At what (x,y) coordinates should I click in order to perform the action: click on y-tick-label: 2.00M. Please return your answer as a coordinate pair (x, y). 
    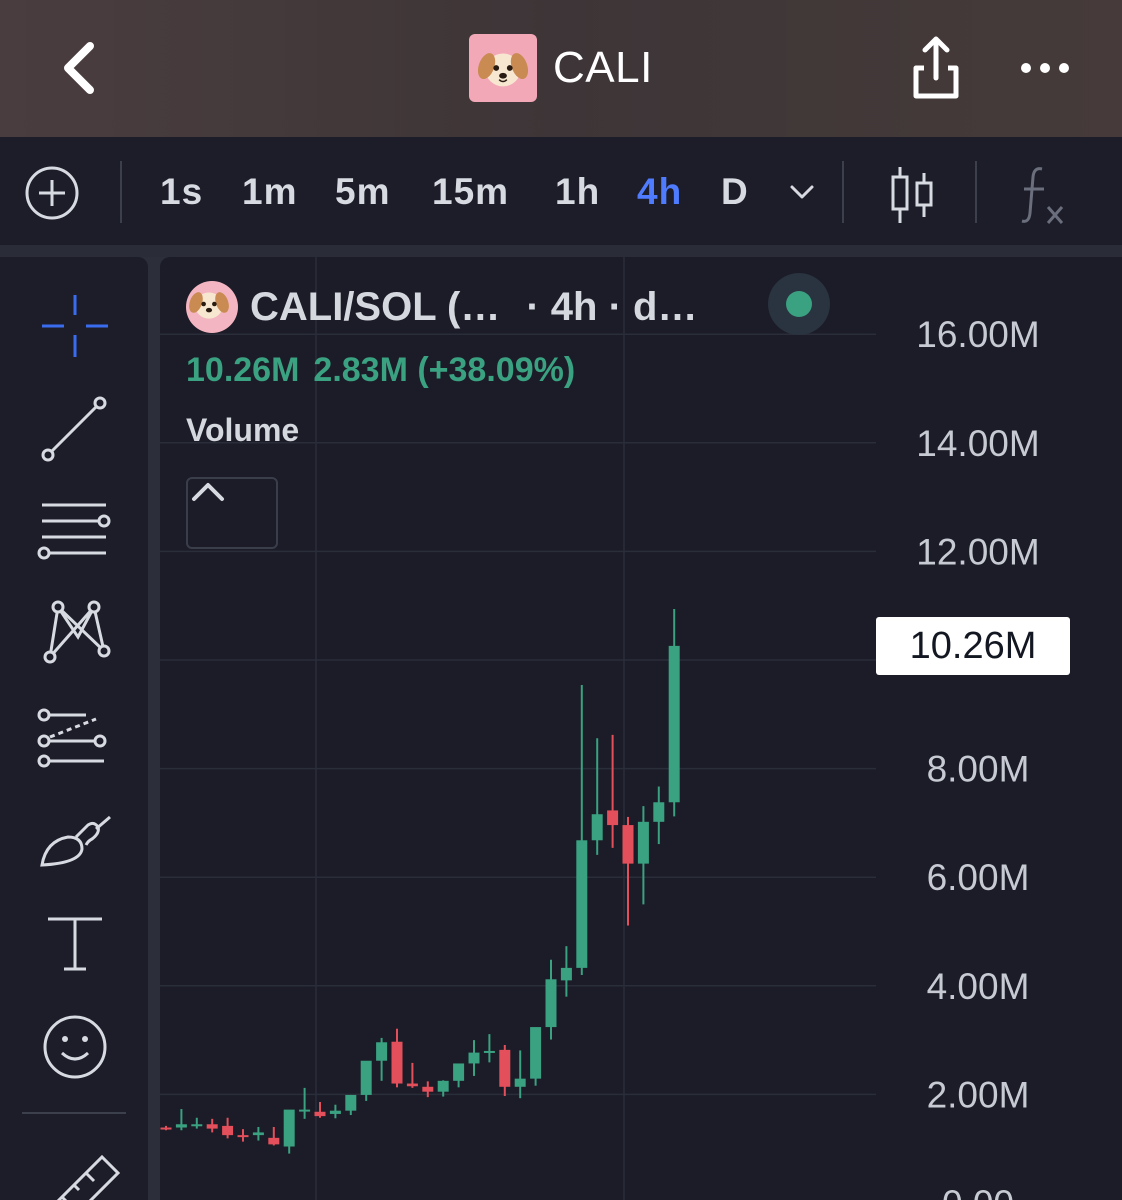
    Looking at the image, I should click on (978, 1094).